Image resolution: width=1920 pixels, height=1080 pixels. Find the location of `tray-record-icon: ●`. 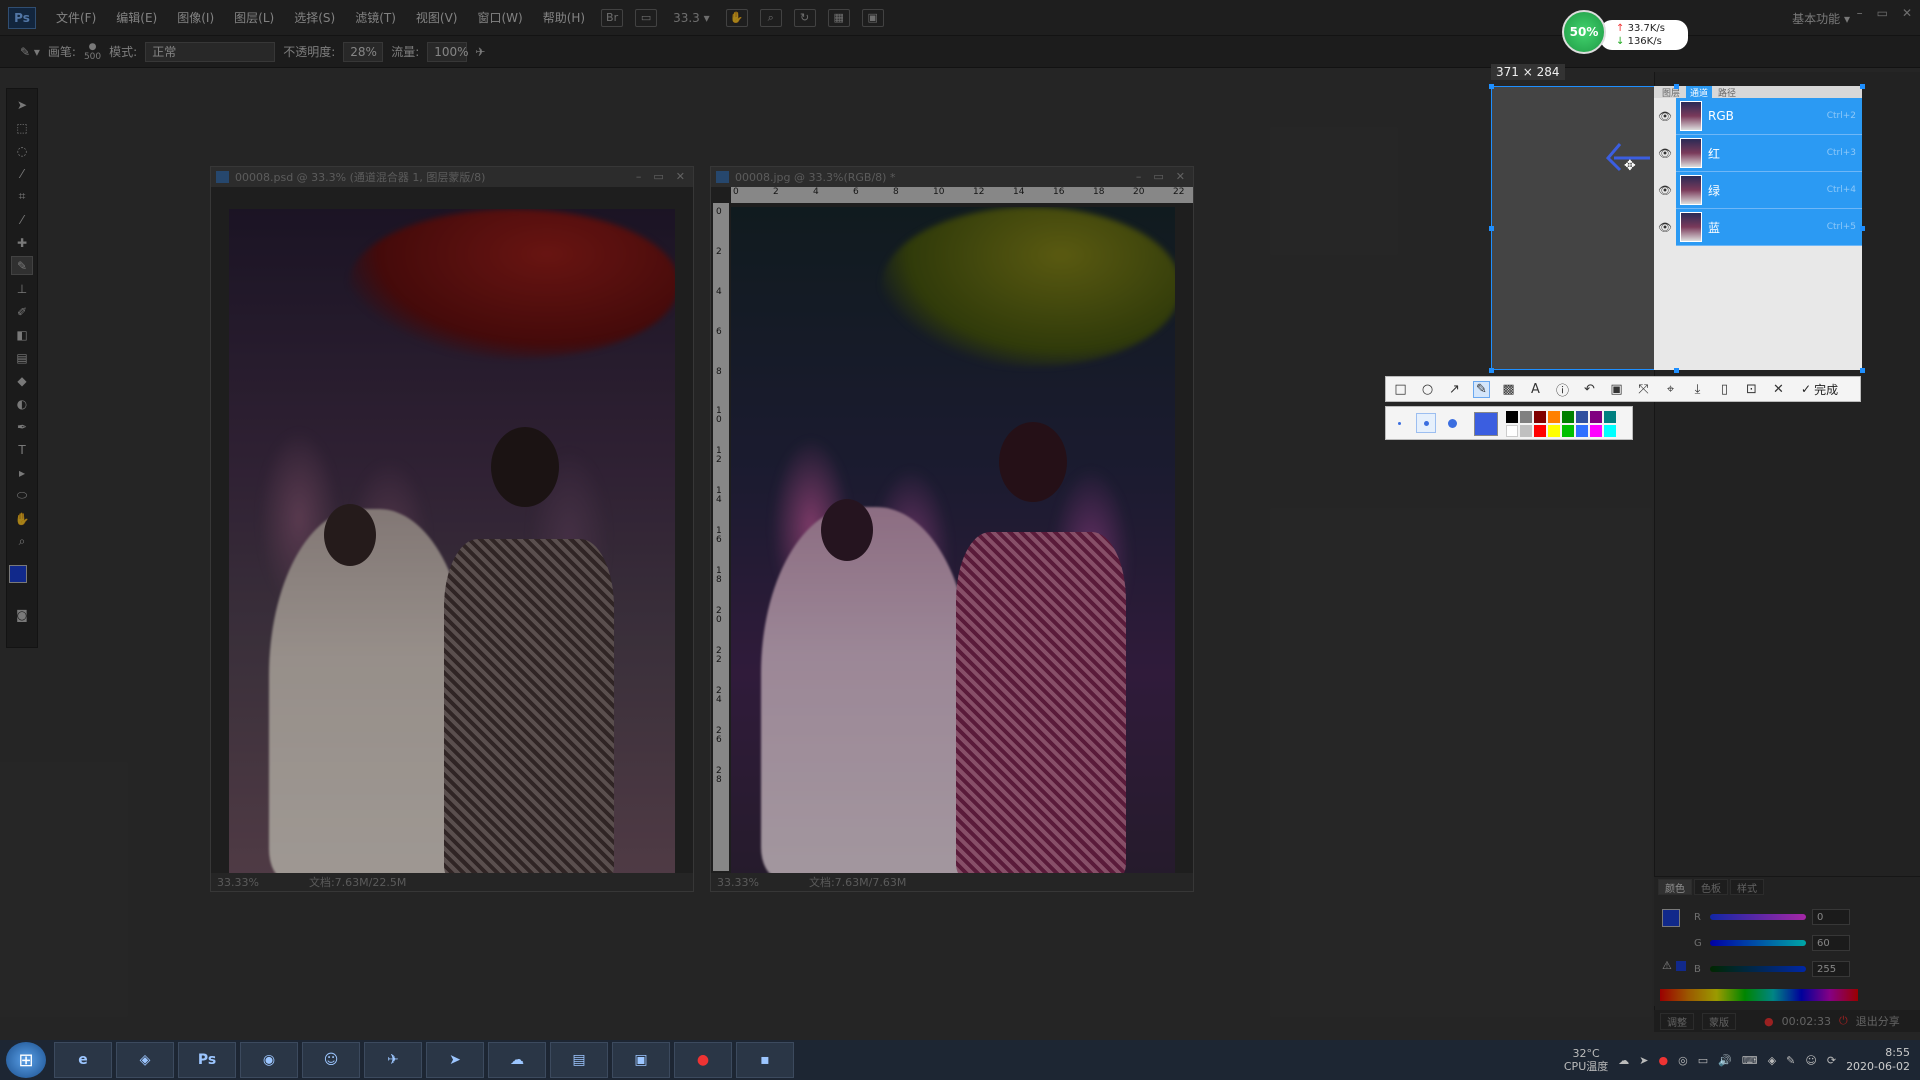

tray-record-icon: ● is located at coordinates (1663, 1060).